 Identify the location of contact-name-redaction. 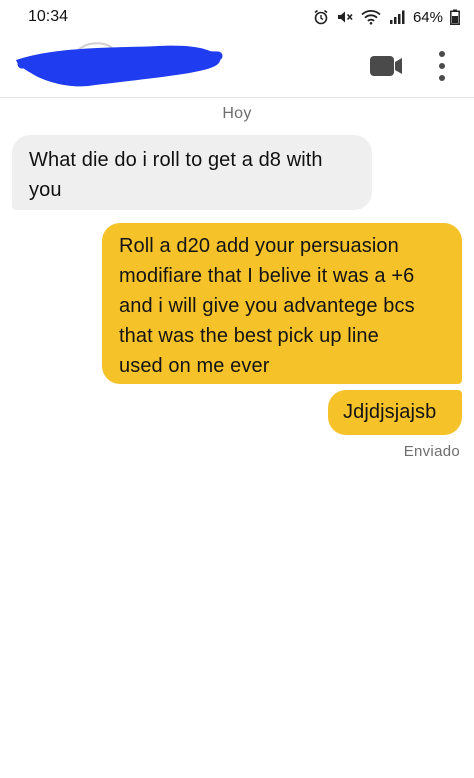
(118, 68).